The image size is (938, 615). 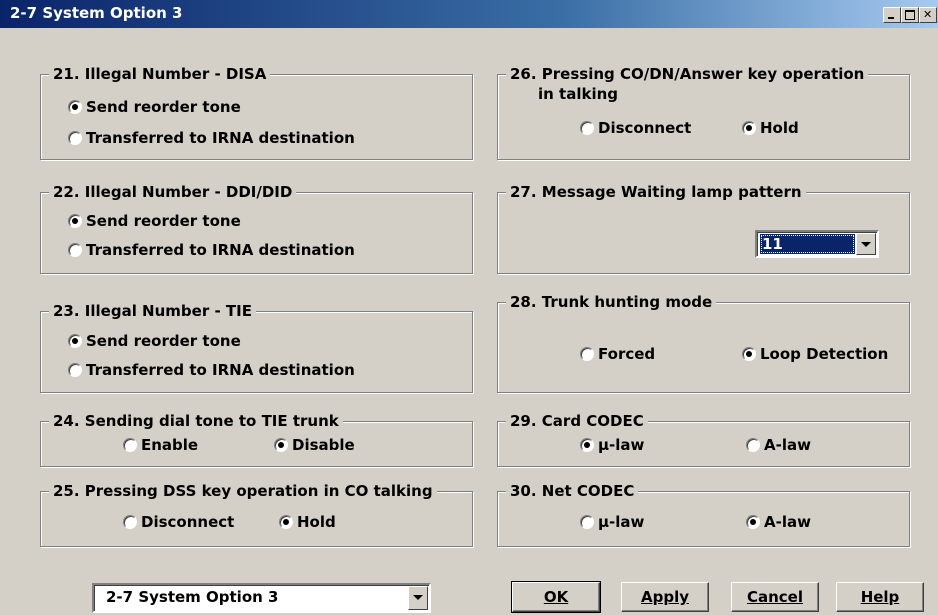 I want to click on group-title: 22. Illegal Number - DDI/DID, so click(x=173, y=192).